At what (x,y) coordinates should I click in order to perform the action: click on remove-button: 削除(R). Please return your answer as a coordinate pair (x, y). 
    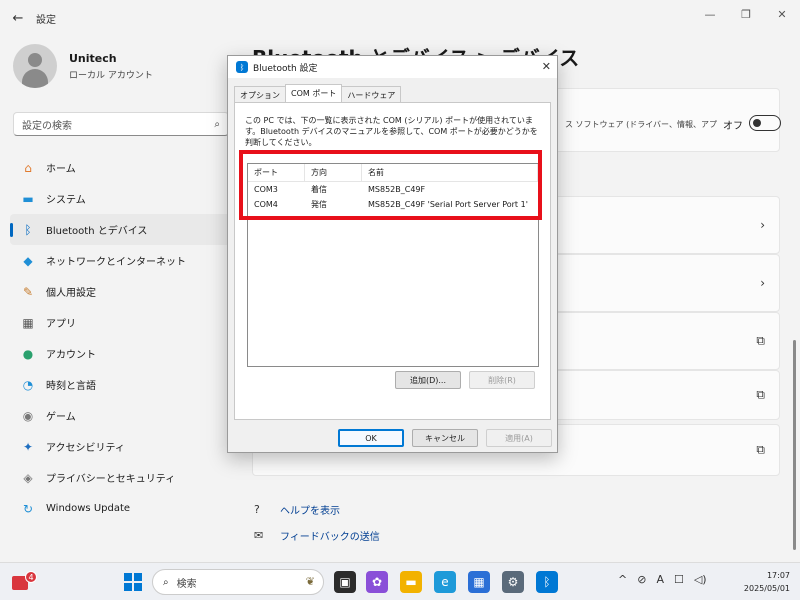
    Looking at the image, I should click on (502, 380).